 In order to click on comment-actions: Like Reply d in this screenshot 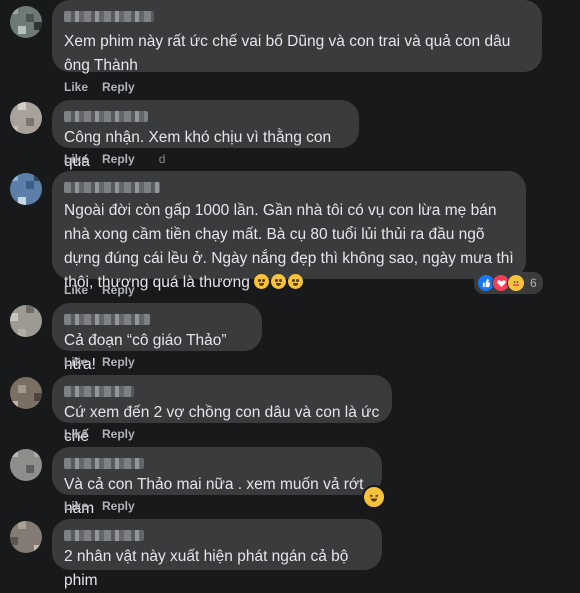, I will do `click(114, 159)`.